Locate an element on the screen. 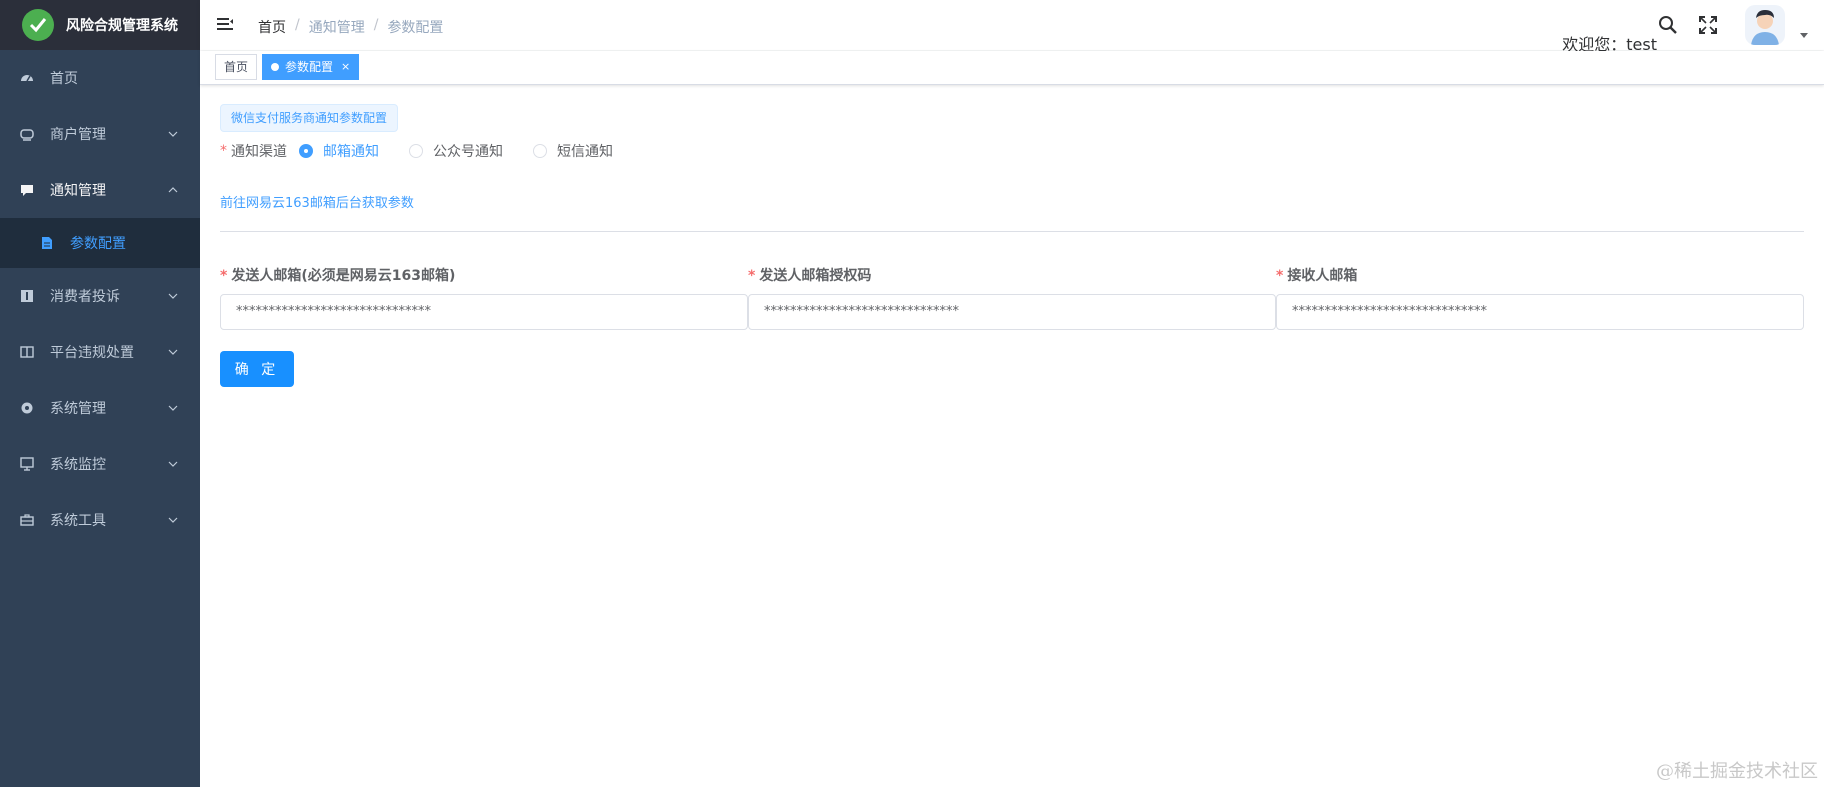 The width and height of the screenshot is (1824, 787). sender-email-input: ****************************** is located at coordinates (484, 312).